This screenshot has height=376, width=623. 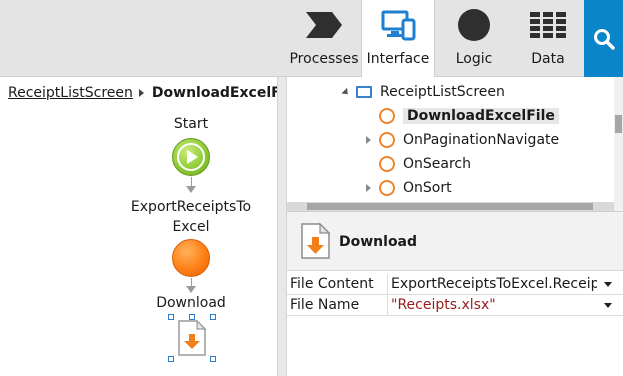 I want to click on action-node-label-line1: ExportReceiptsTo, so click(x=191, y=207).